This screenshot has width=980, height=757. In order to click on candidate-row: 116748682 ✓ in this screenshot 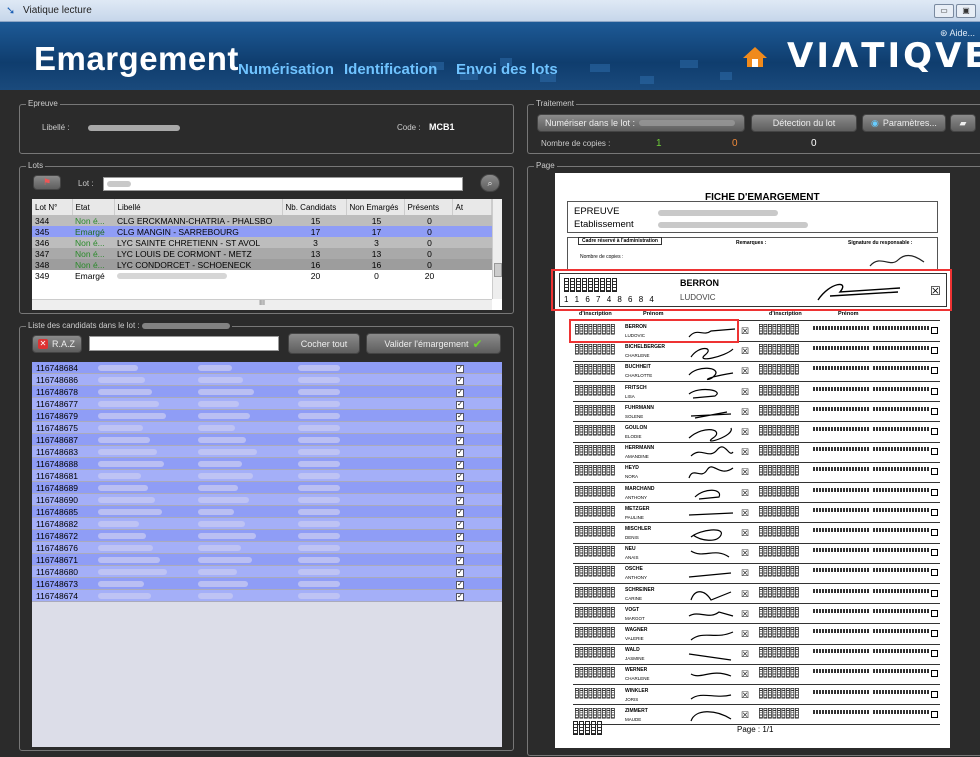, I will do `click(267, 523)`.